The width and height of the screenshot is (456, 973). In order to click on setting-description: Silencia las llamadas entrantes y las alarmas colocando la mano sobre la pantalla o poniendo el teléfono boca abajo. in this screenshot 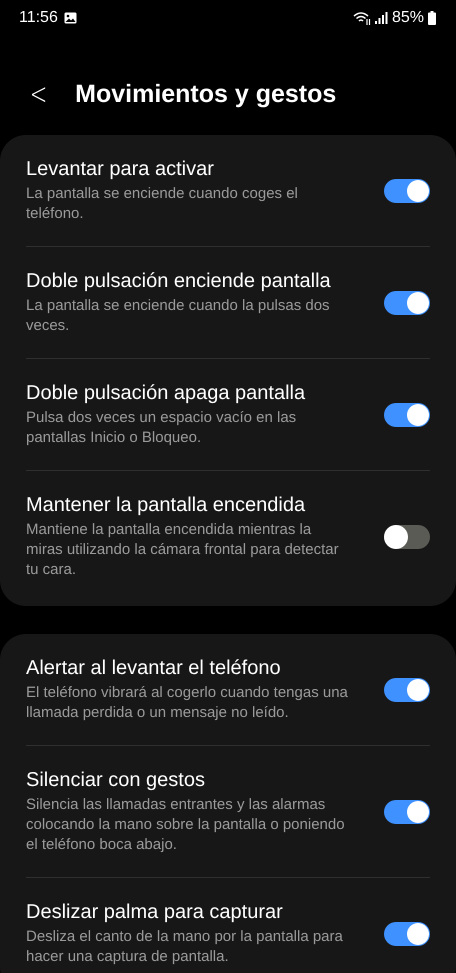, I will do `click(186, 825)`.